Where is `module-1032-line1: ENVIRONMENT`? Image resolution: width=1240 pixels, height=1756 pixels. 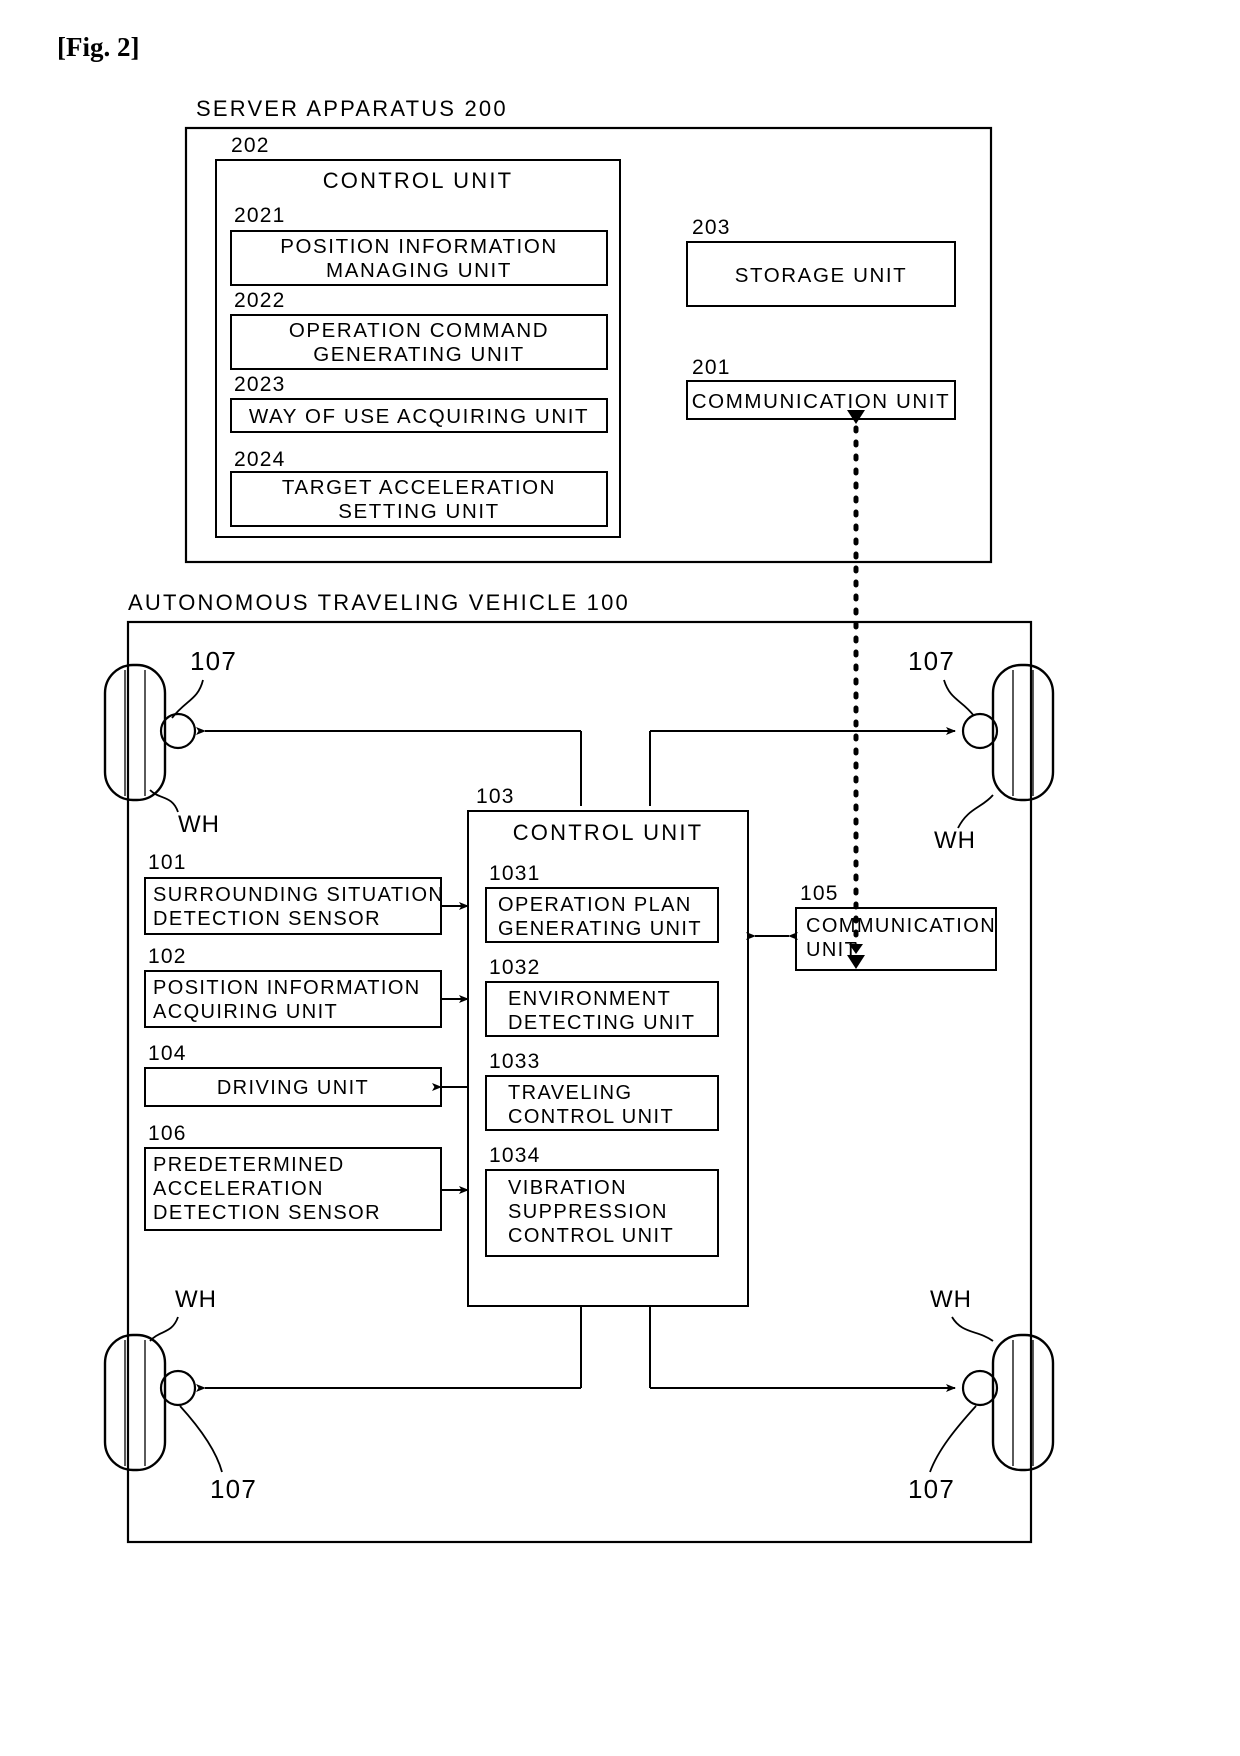 module-1032-line1: ENVIRONMENT is located at coordinates (589, 999).